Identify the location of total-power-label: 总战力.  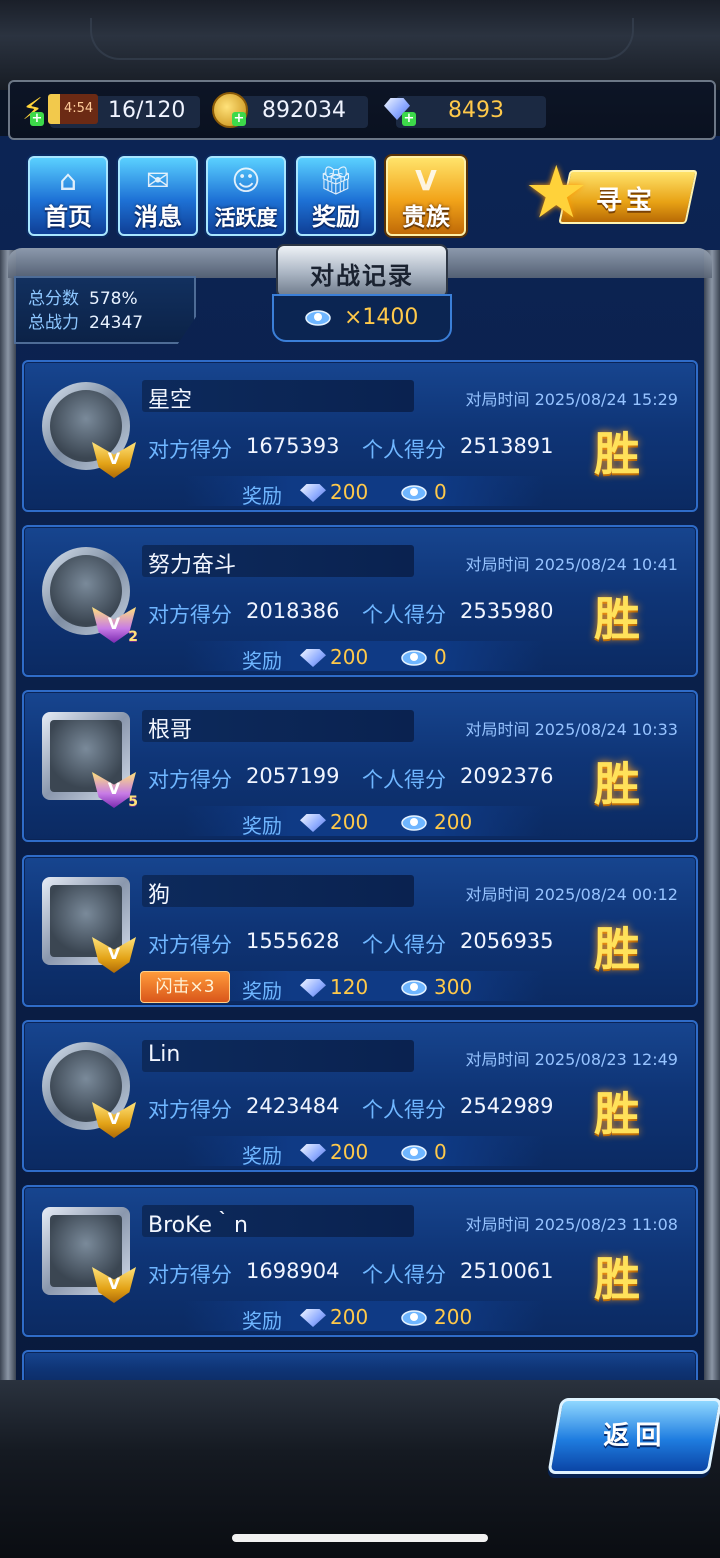
(53, 323).